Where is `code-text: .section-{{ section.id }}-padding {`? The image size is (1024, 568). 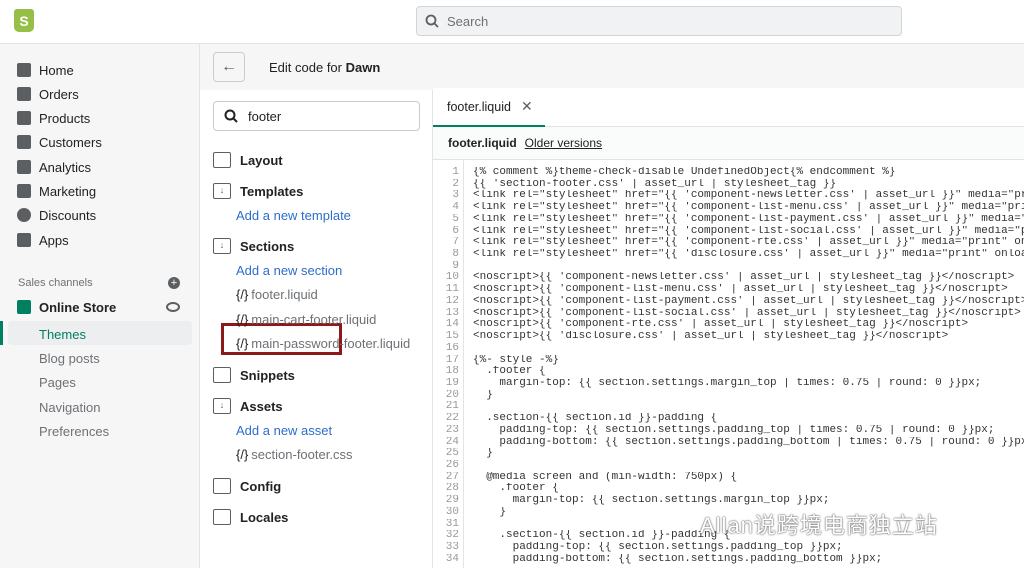 code-text: .section-{{ section.id }}-padding { is located at coordinates (595, 419).